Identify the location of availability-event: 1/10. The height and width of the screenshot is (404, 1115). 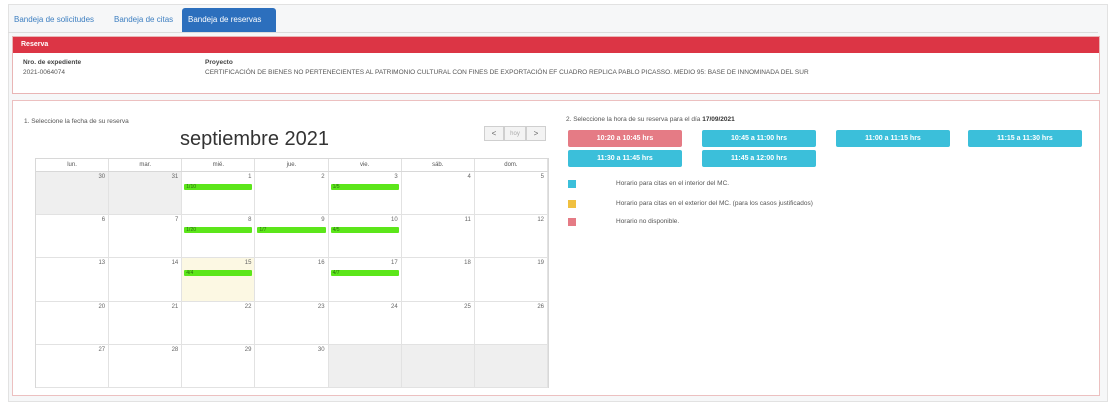
(218, 187).